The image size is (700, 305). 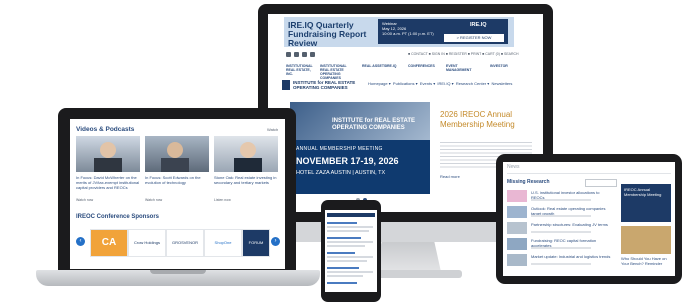 I want to click on brand-logo-real-assets: REAL ASSETS, so click(x=374, y=66).